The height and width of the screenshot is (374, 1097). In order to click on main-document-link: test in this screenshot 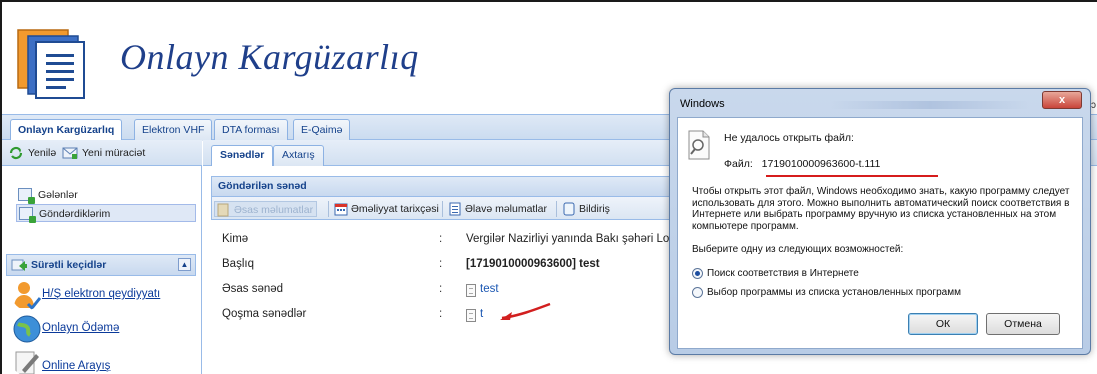, I will do `click(482, 290)`.